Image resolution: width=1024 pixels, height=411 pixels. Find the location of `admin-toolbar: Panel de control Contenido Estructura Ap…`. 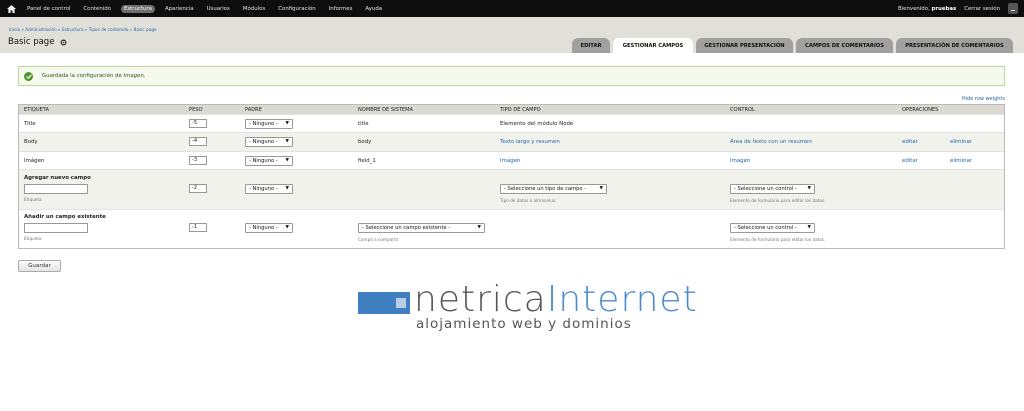

admin-toolbar: Panel de control Contenido Estructura Ap… is located at coordinates (512, 8).